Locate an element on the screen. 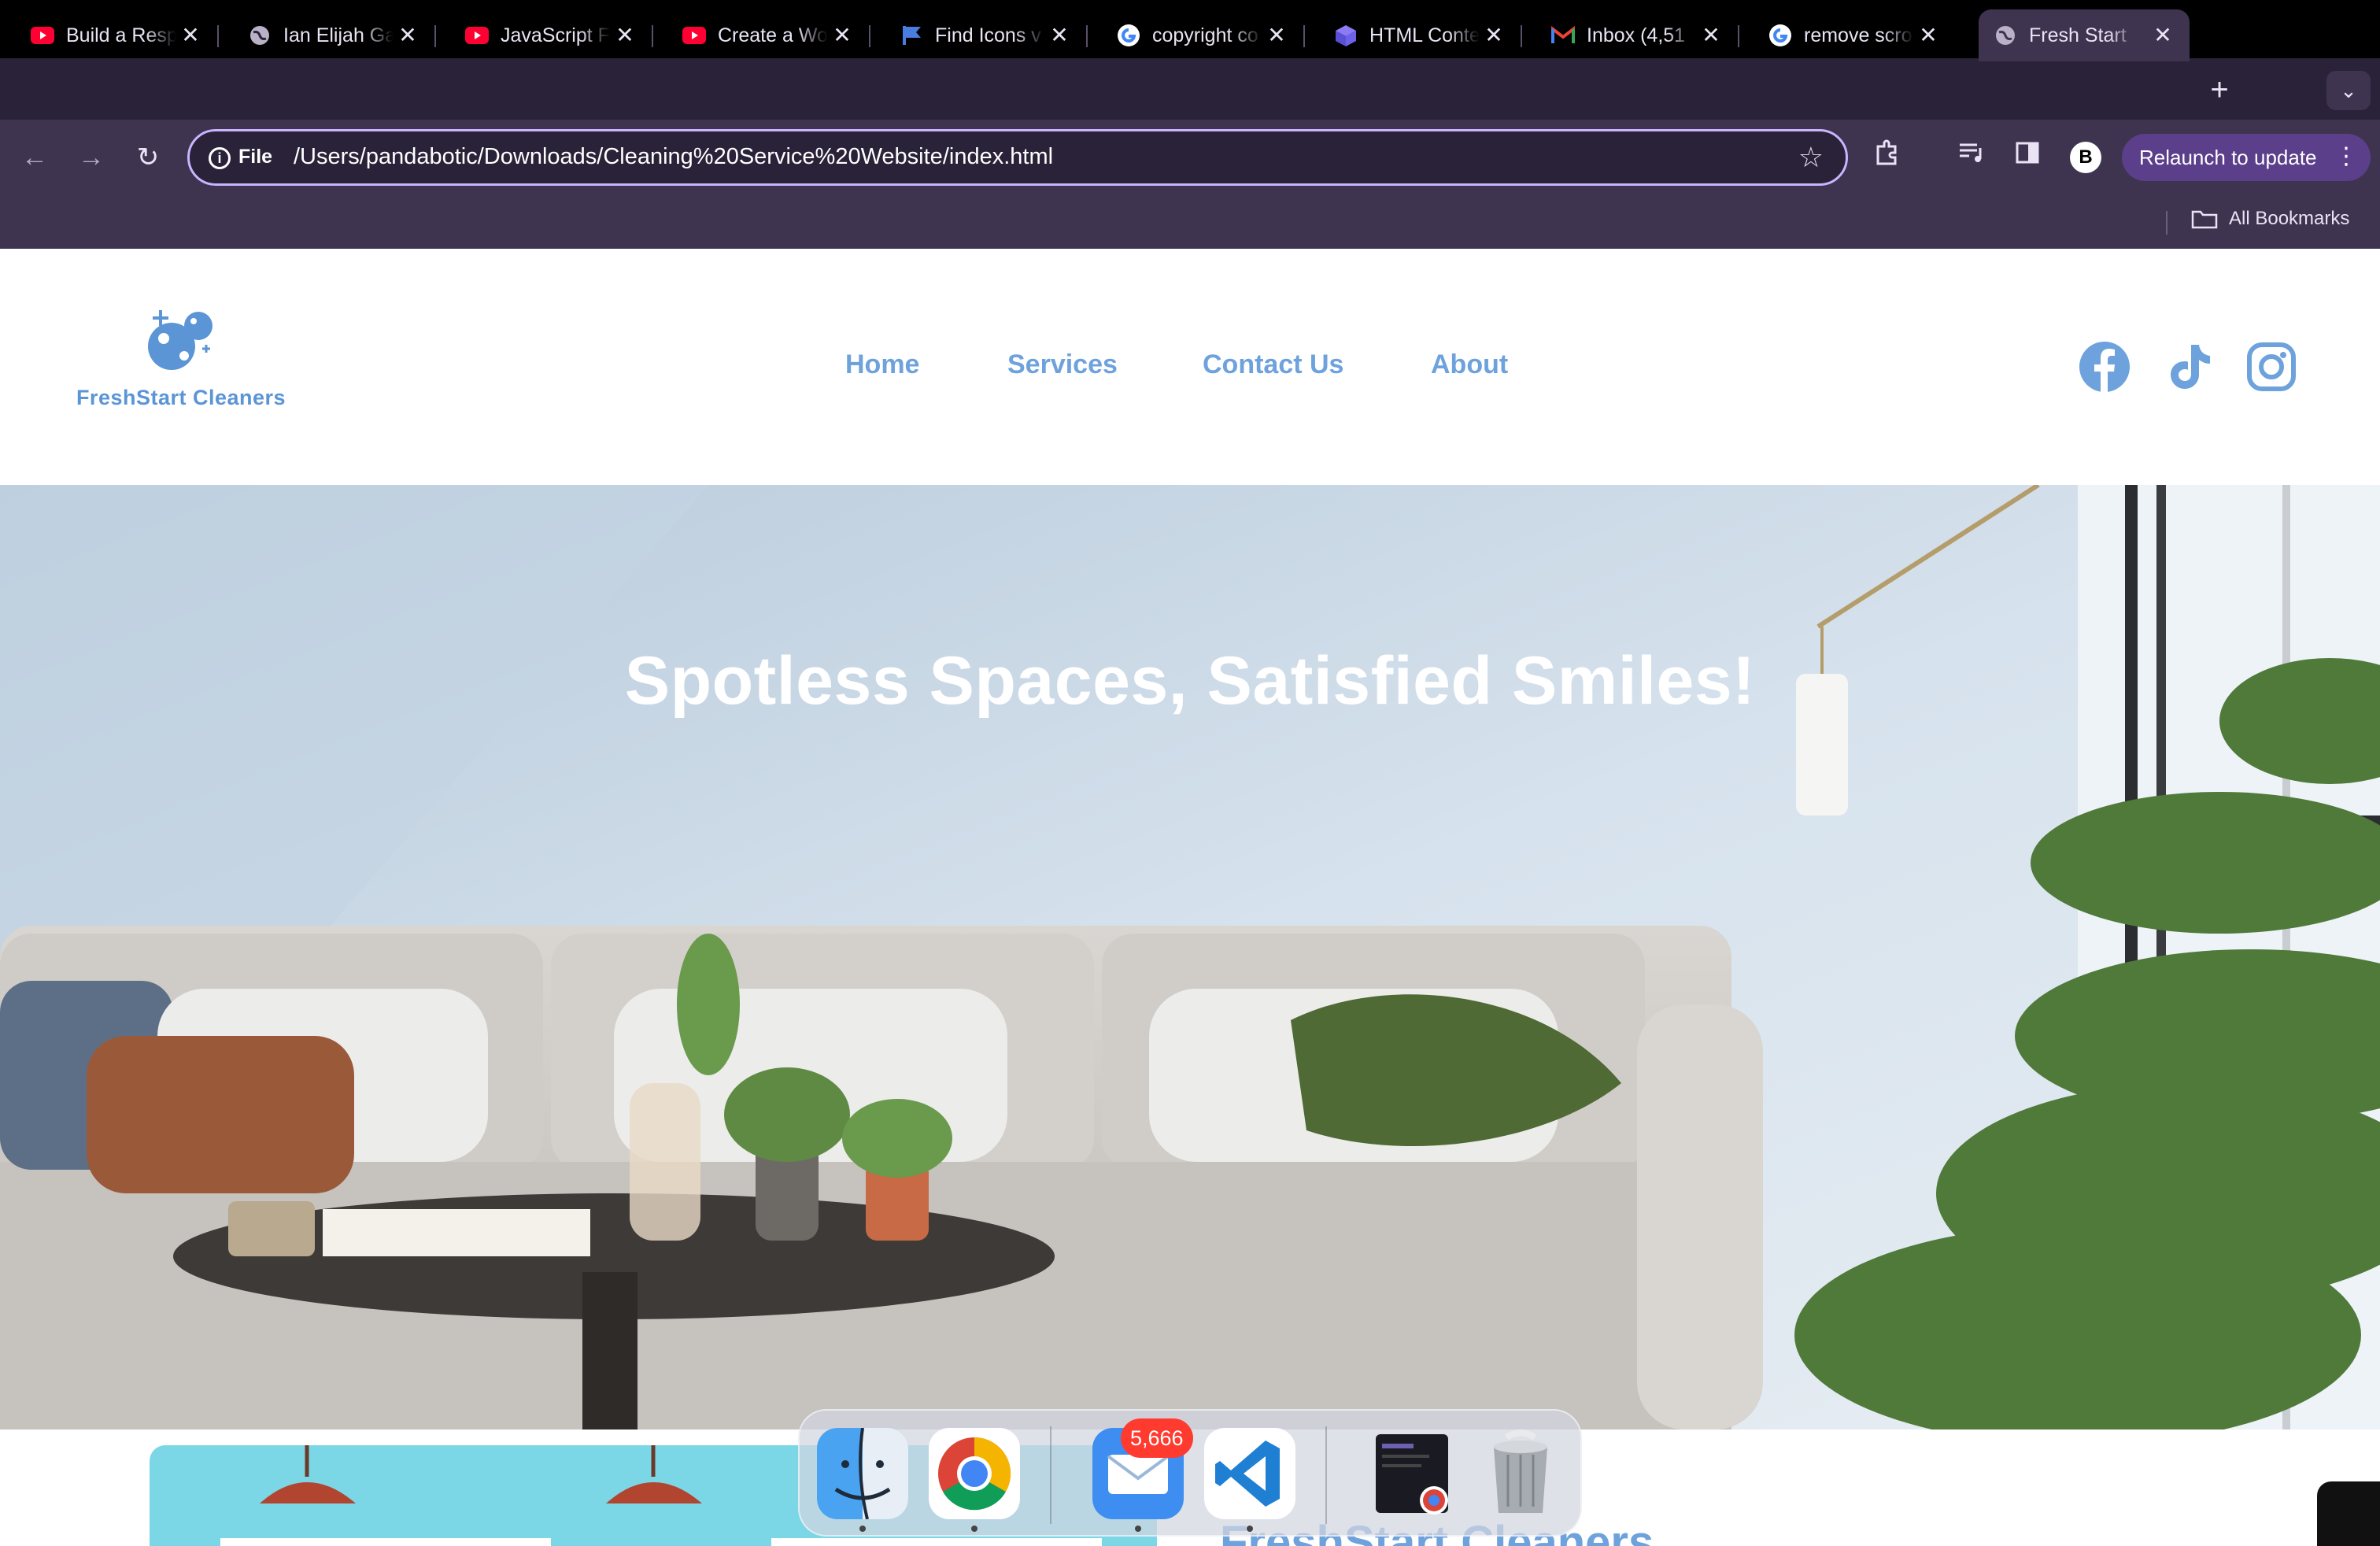 Image resolution: width=2380 pixels, height=1546 pixels. tab: Build a Resp ✕ is located at coordinates (109, 35).